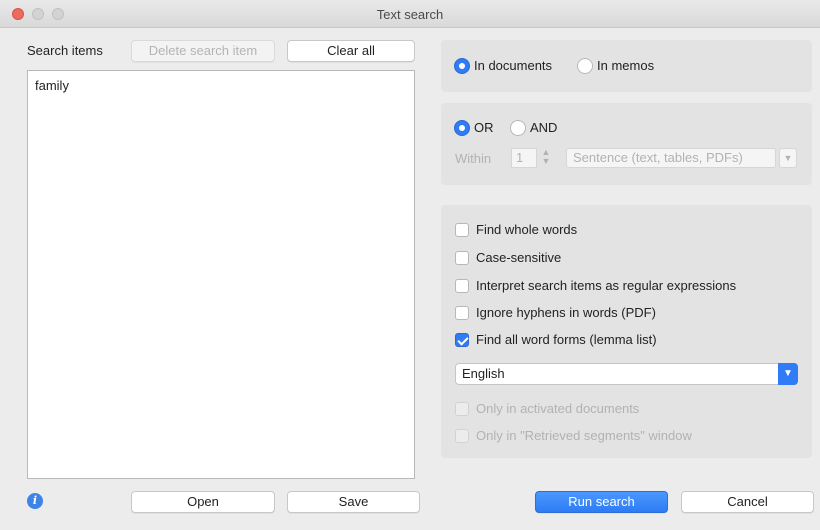 This screenshot has height=530, width=820. Describe the element at coordinates (462, 340) in the screenshot. I see `lemma-checkbox` at that location.